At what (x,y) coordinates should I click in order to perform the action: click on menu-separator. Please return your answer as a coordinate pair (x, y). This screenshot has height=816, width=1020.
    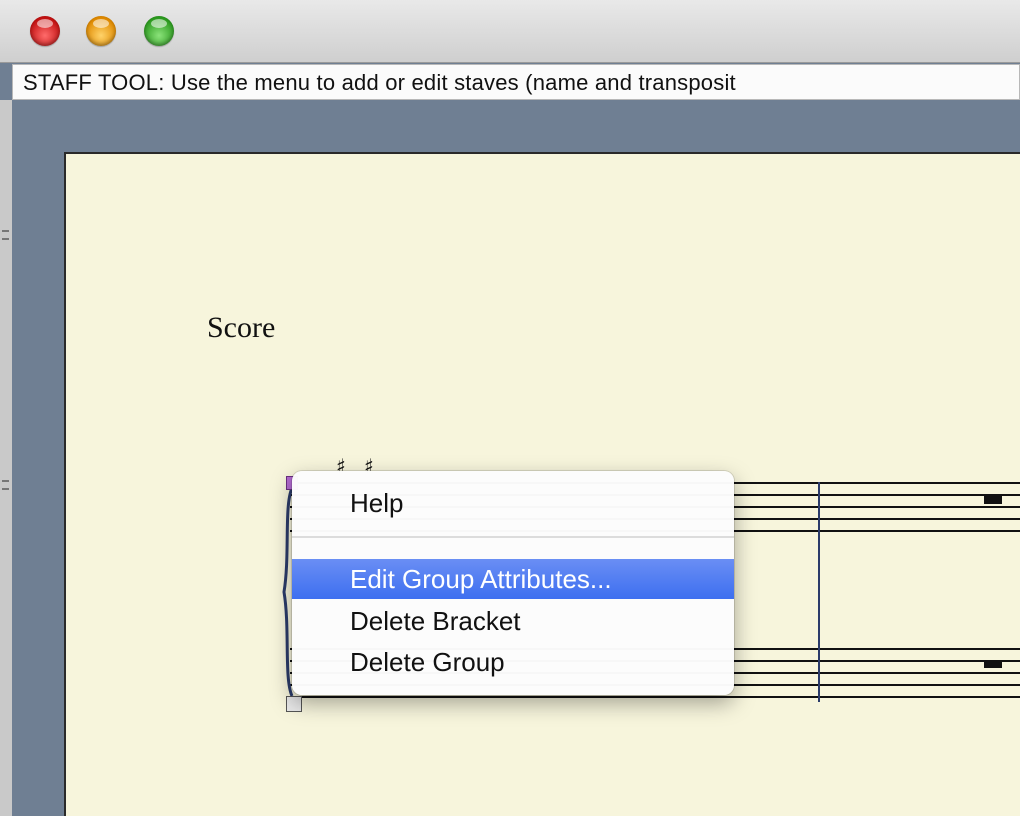
    Looking at the image, I should click on (513, 537).